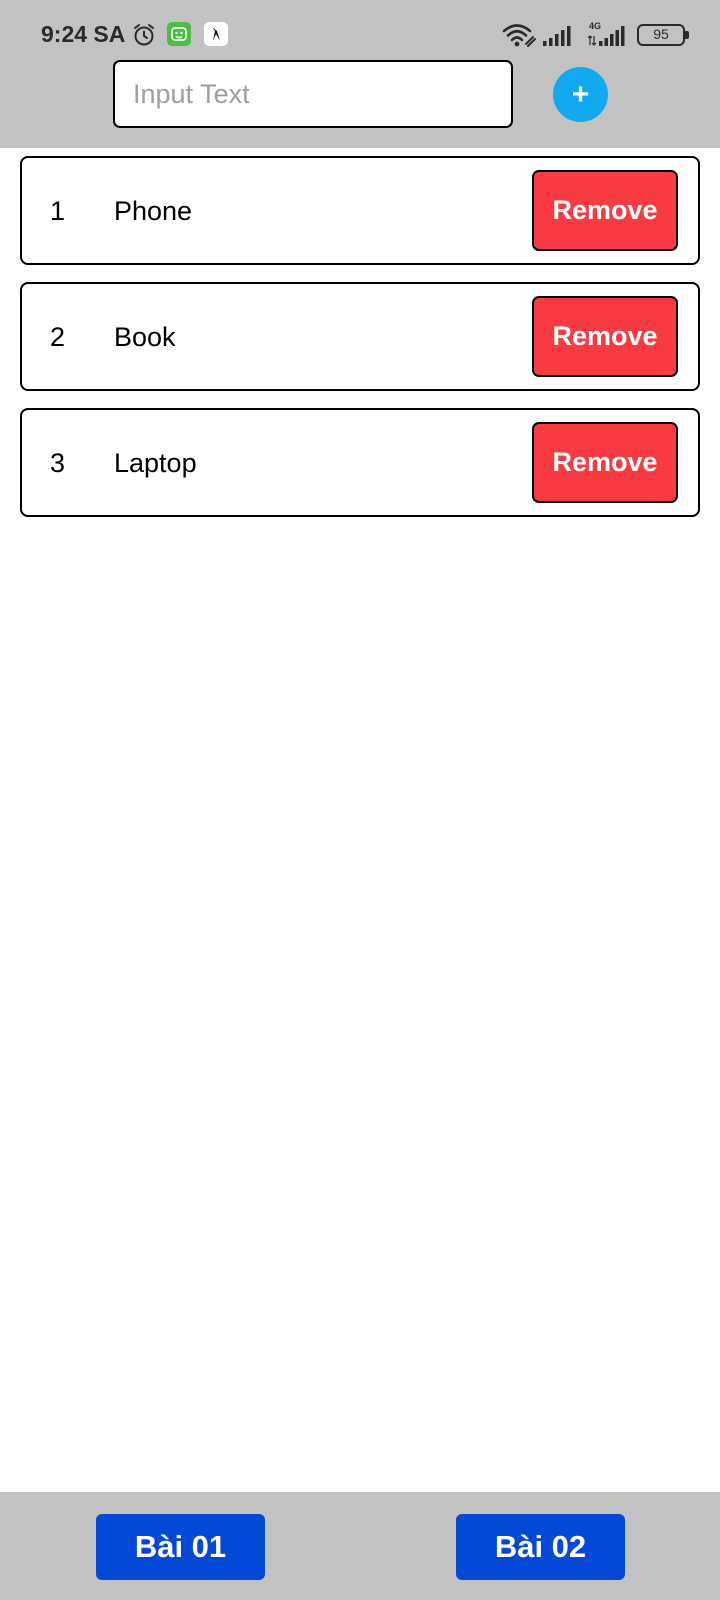 The height and width of the screenshot is (1600, 720). What do you see at coordinates (155, 463) in the screenshot?
I see `item-name: Laptop` at bounding box center [155, 463].